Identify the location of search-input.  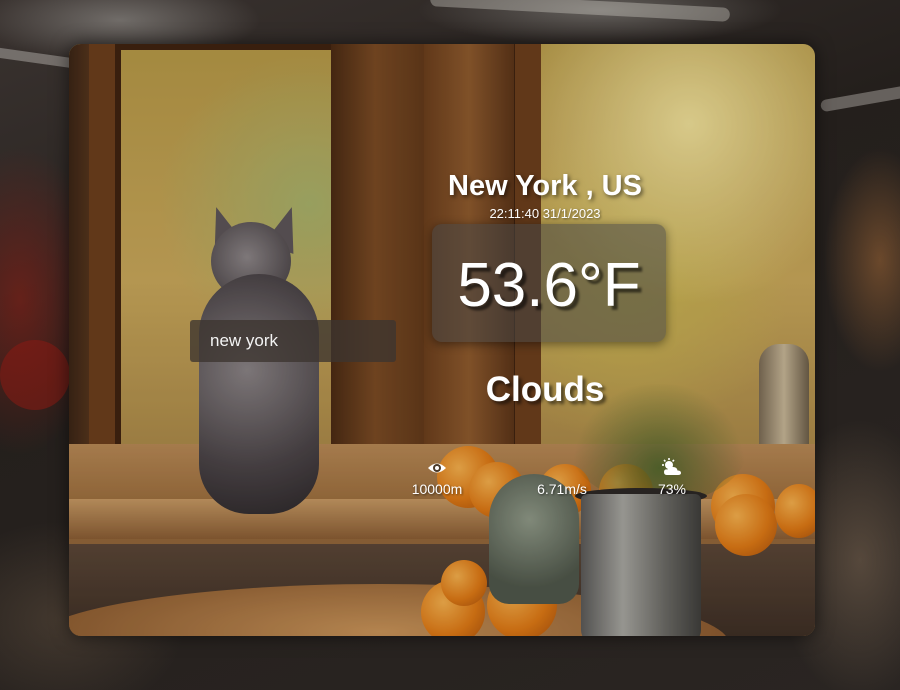
(293, 341).